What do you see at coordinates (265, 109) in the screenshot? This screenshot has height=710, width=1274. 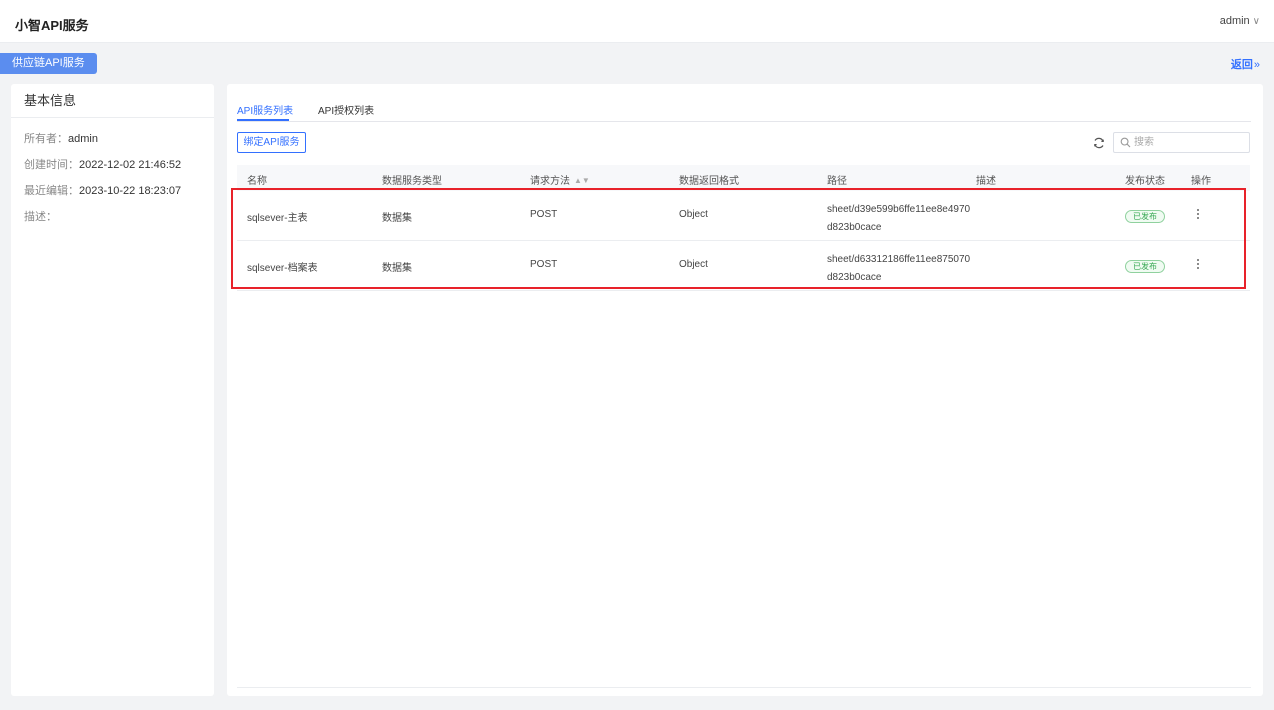 I see `tab-api-service-list: API服务列表` at bounding box center [265, 109].